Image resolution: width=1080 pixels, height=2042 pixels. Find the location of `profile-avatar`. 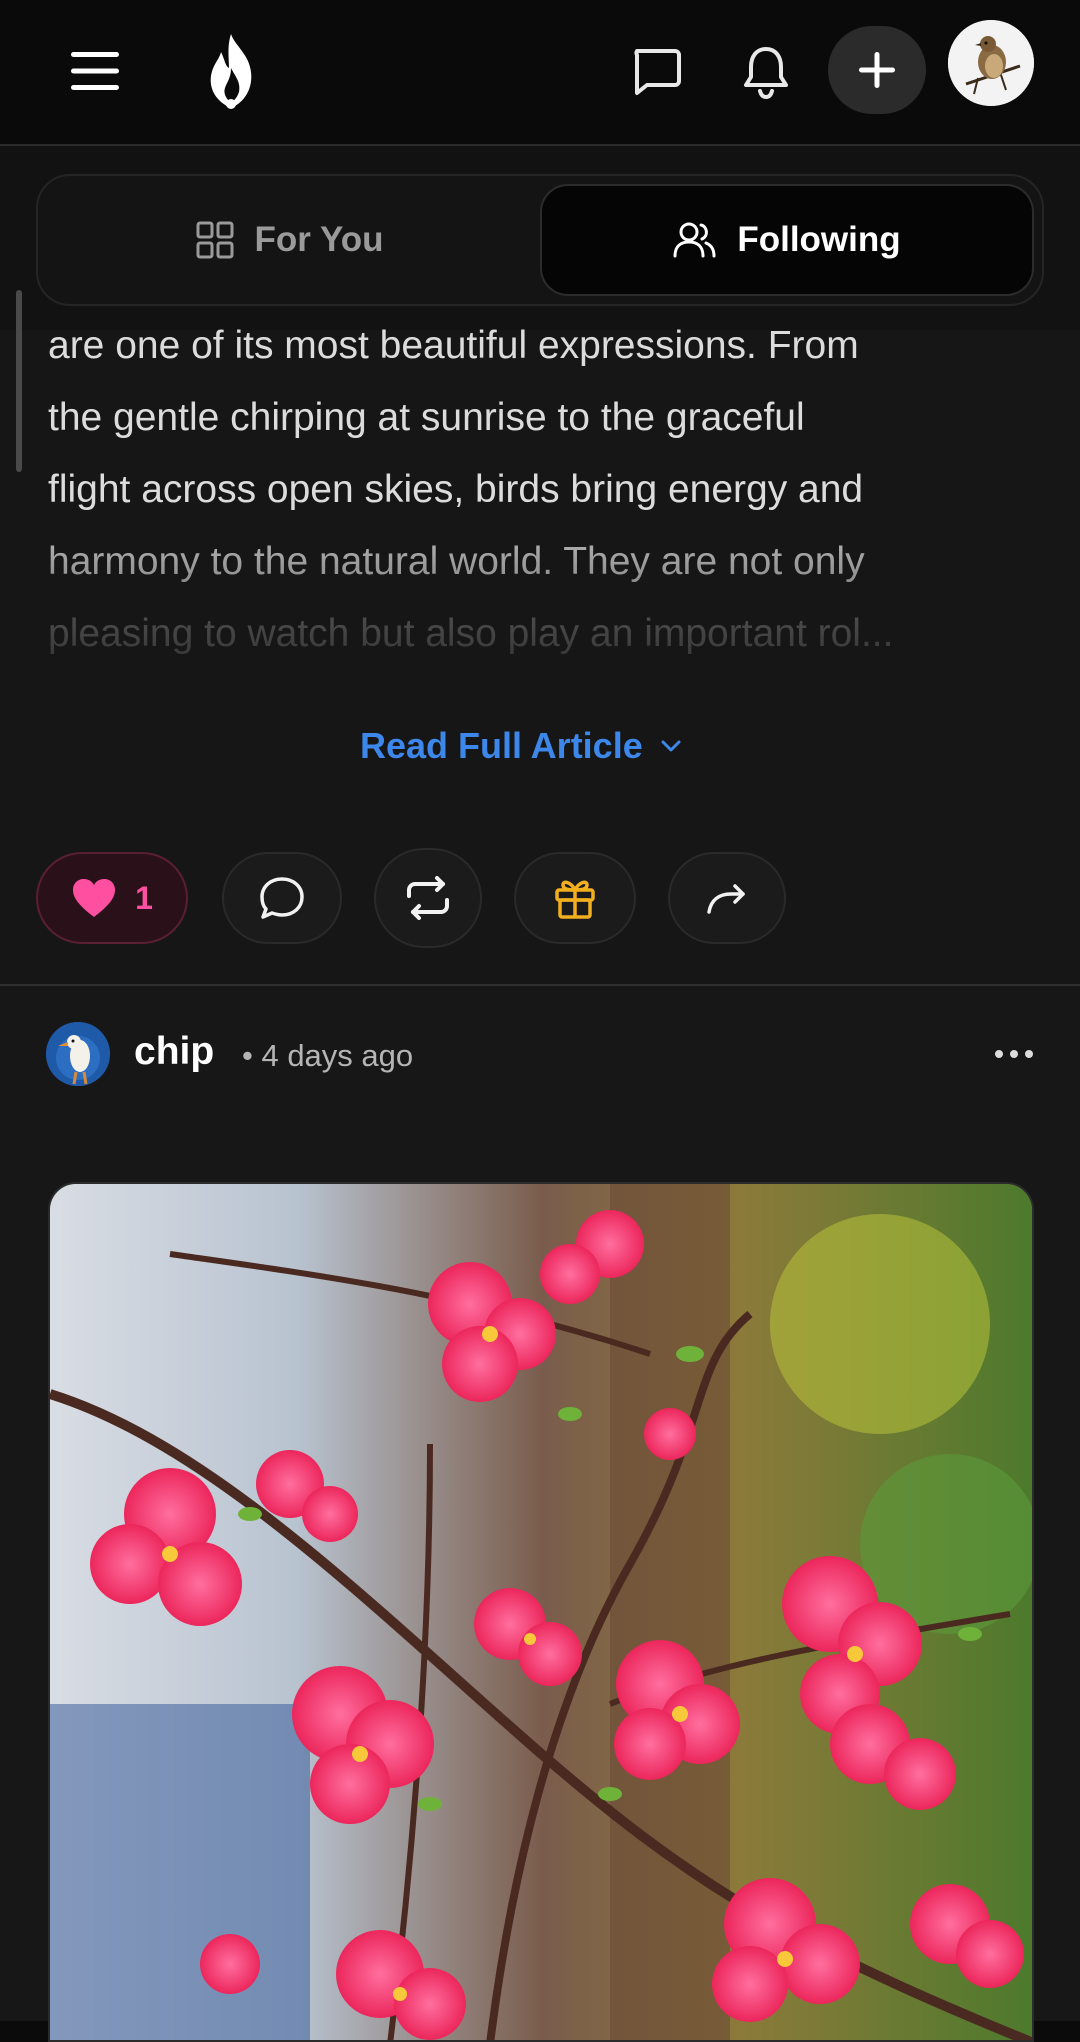

profile-avatar is located at coordinates (991, 63).